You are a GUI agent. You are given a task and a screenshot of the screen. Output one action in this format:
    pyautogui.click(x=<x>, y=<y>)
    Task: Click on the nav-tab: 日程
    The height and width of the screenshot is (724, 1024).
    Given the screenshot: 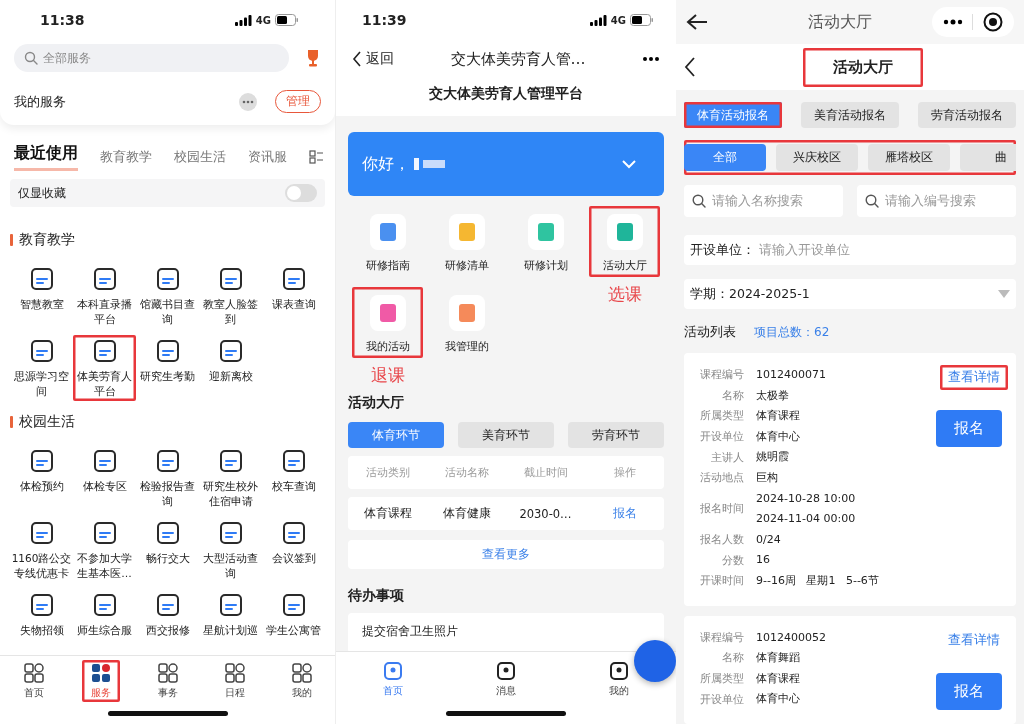 What is the action you would take?
    pyautogui.click(x=234, y=680)
    